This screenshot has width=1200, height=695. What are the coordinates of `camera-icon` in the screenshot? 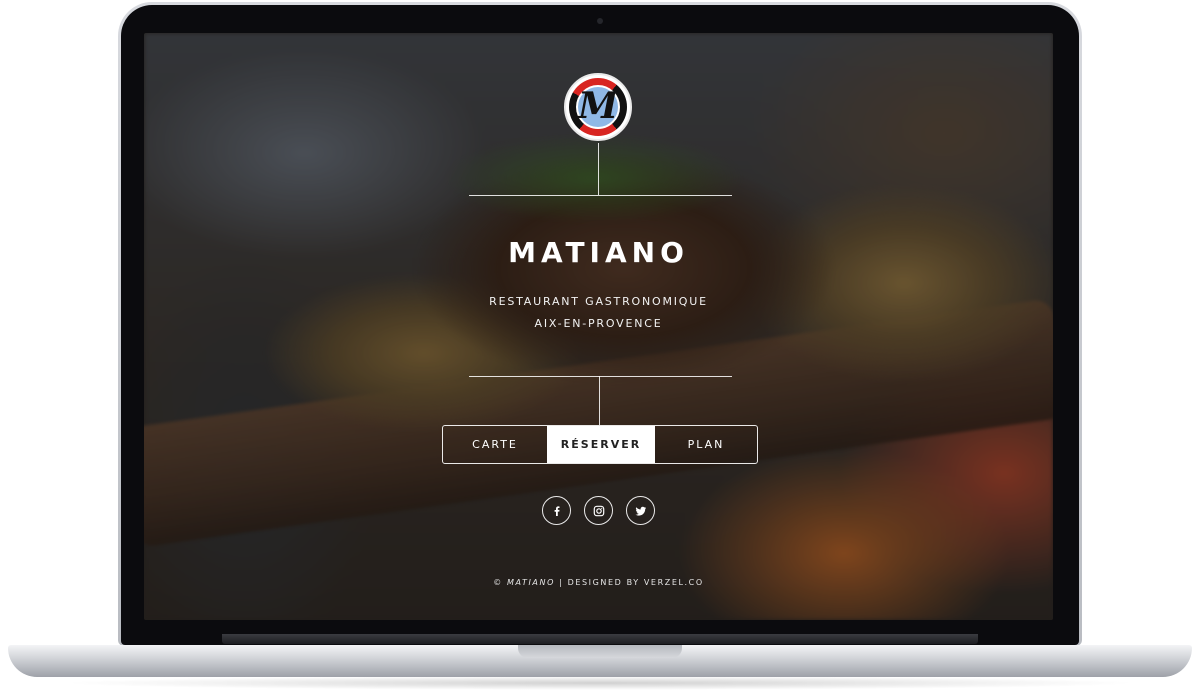 It's located at (600, 21).